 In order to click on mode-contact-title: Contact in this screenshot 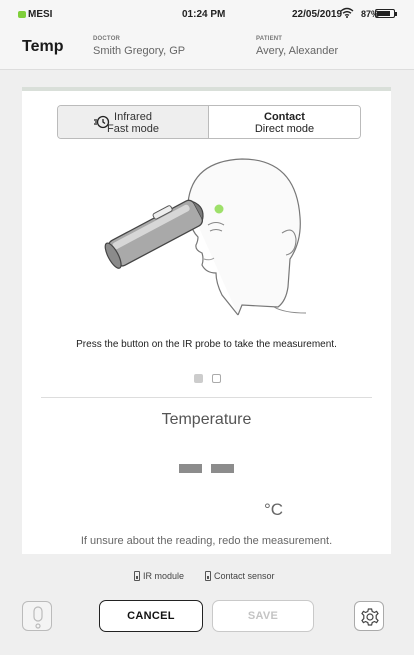, I will do `click(284, 117)`.